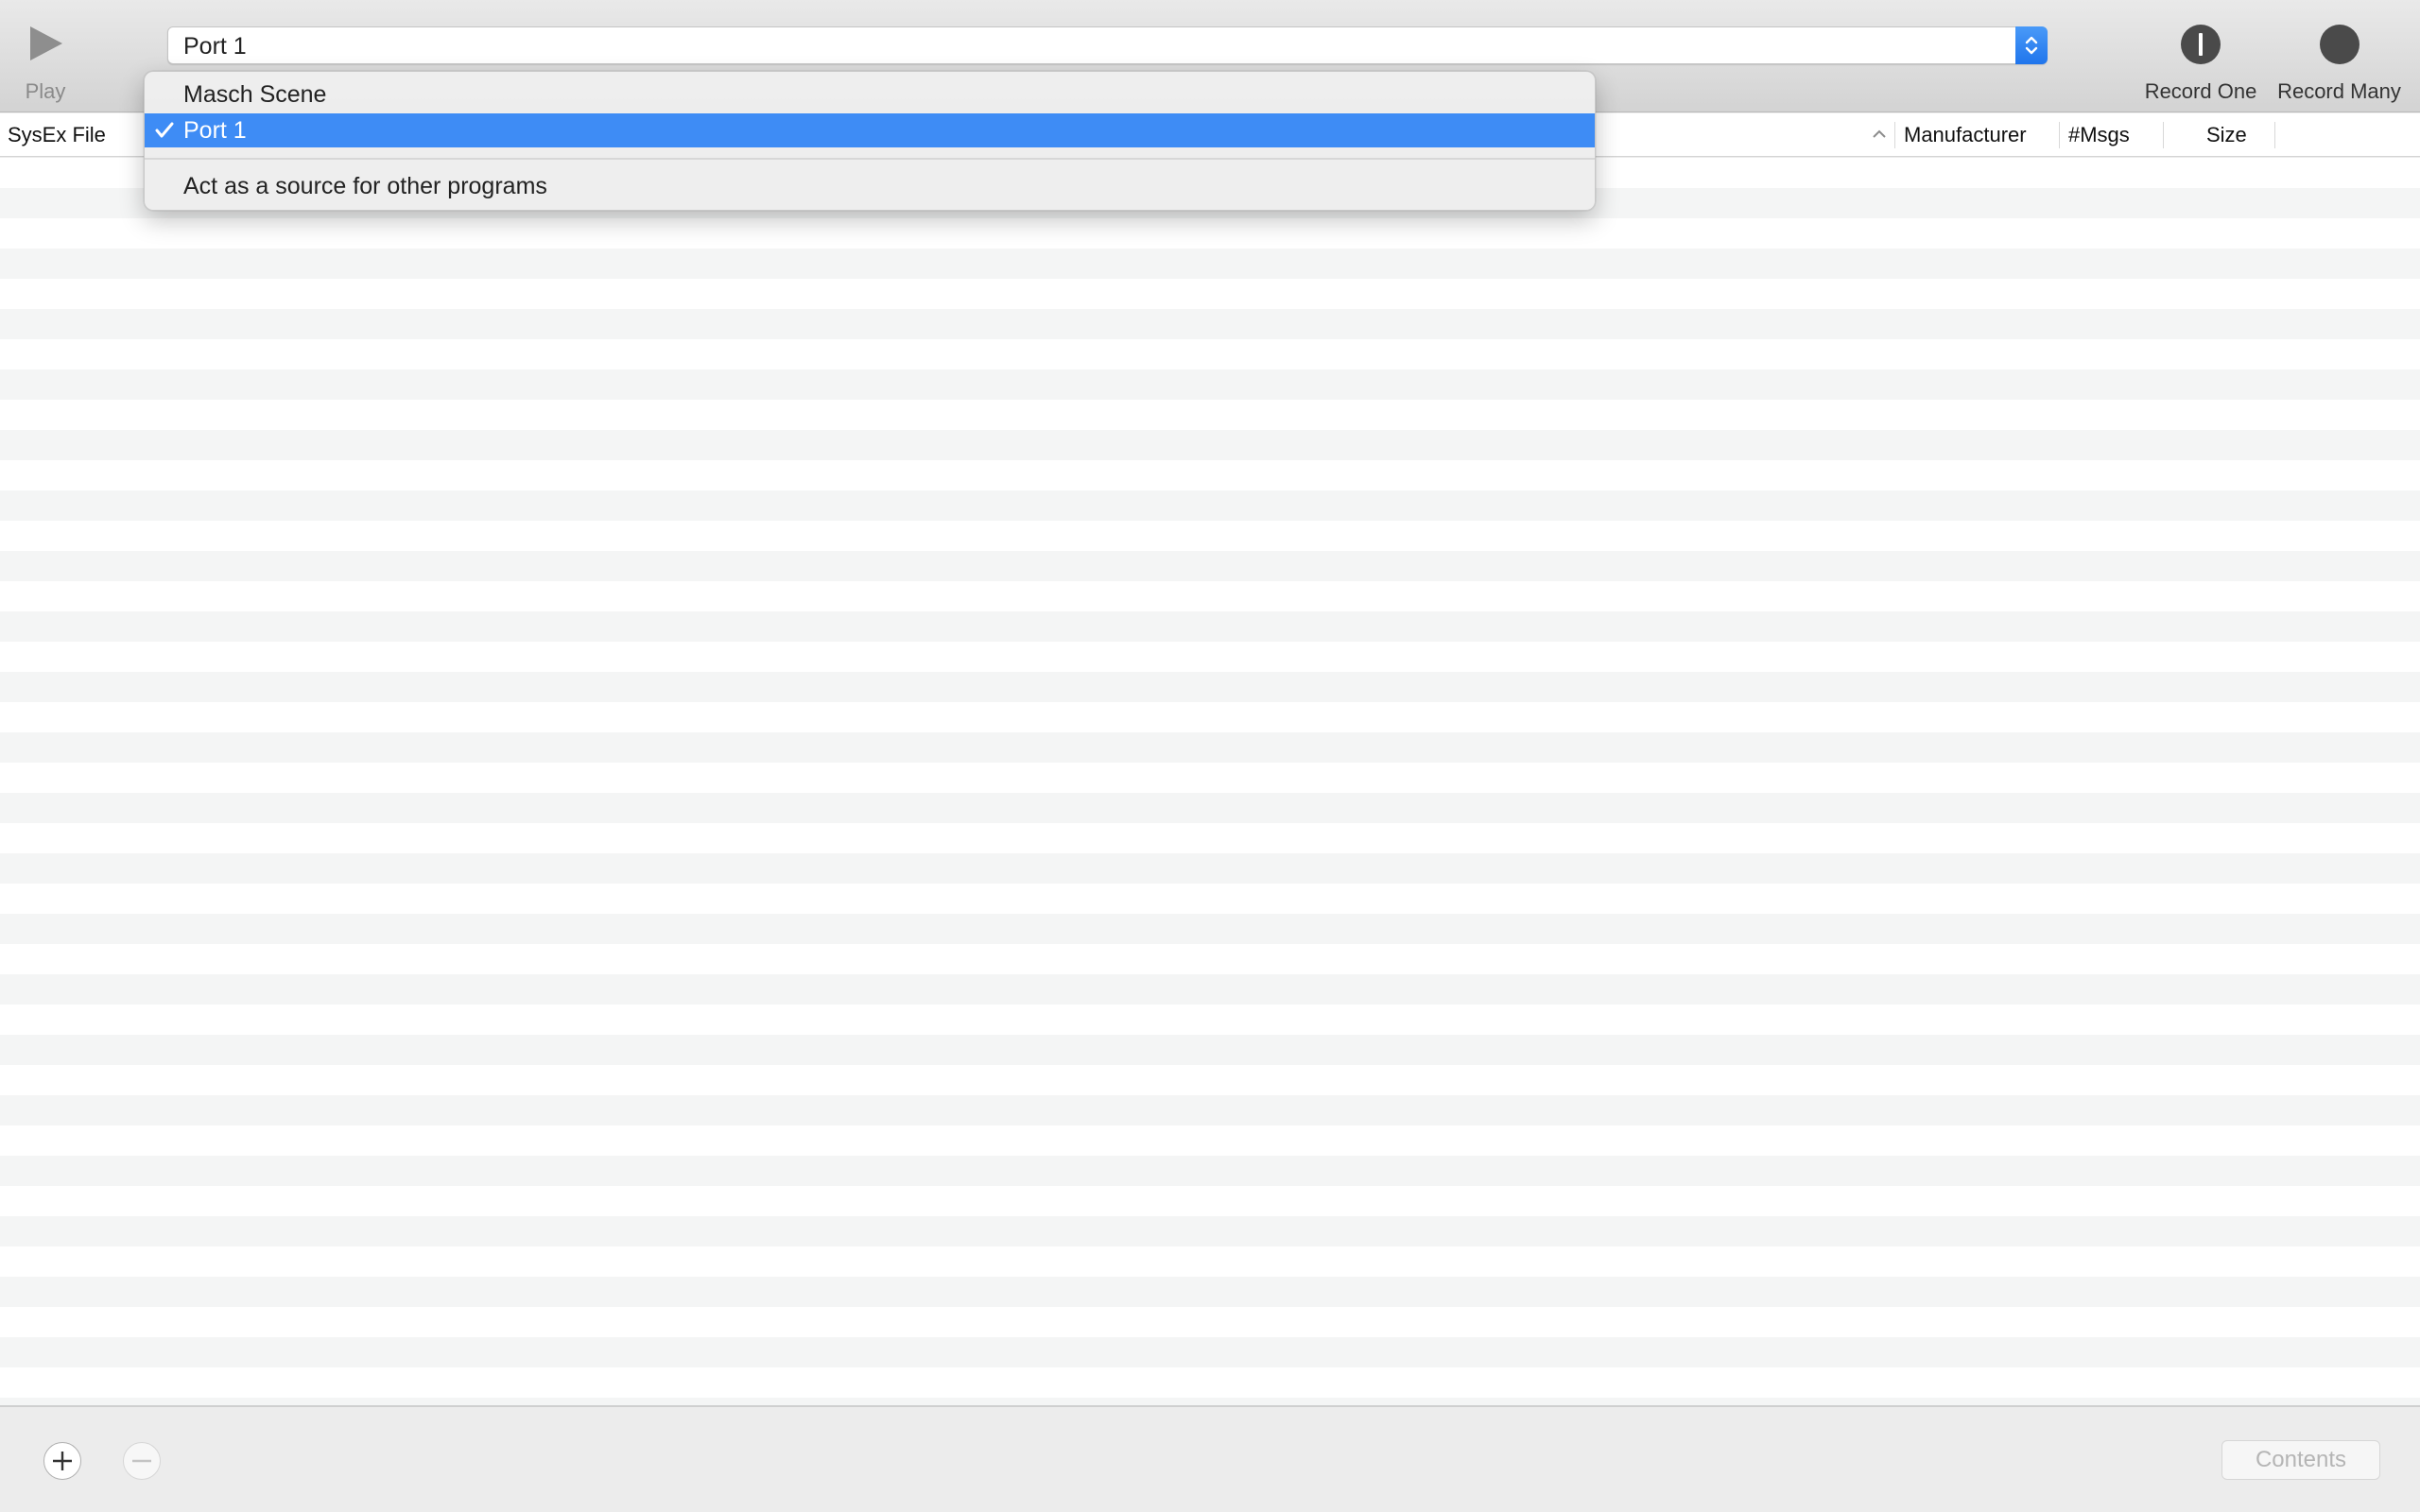  Describe the element at coordinates (2031, 45) in the screenshot. I see `popup-arrows-icon` at that location.